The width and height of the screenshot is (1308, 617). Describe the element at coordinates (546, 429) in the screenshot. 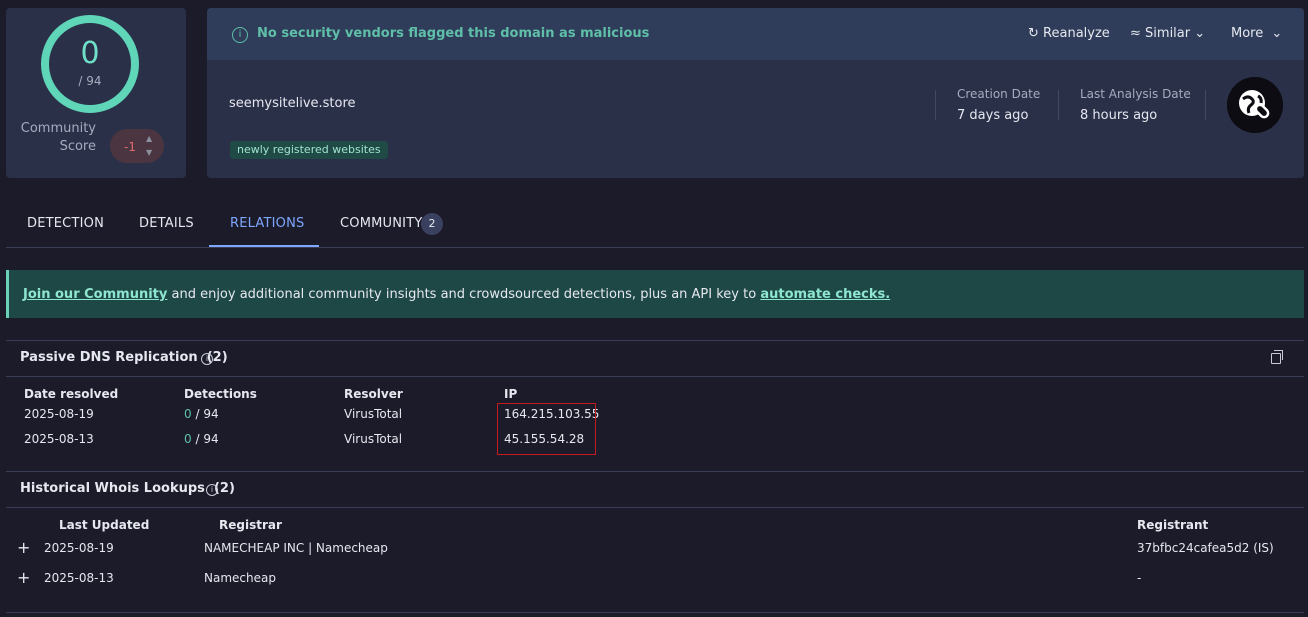

I see `highlight-annotation` at that location.